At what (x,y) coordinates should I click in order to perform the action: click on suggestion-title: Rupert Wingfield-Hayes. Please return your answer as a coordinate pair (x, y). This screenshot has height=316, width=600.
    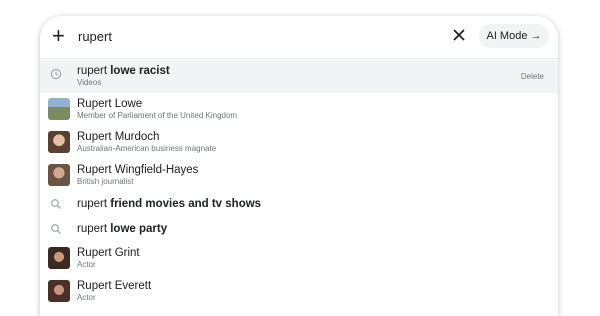
    Looking at the image, I should click on (138, 170).